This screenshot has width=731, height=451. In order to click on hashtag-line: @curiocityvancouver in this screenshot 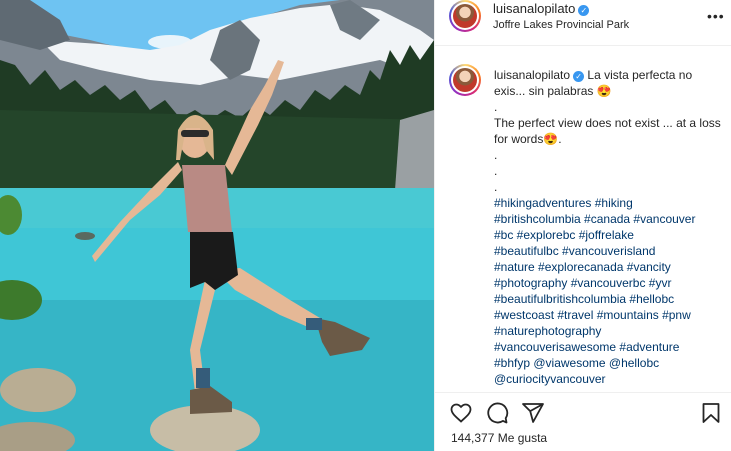, I will do `click(610, 379)`.